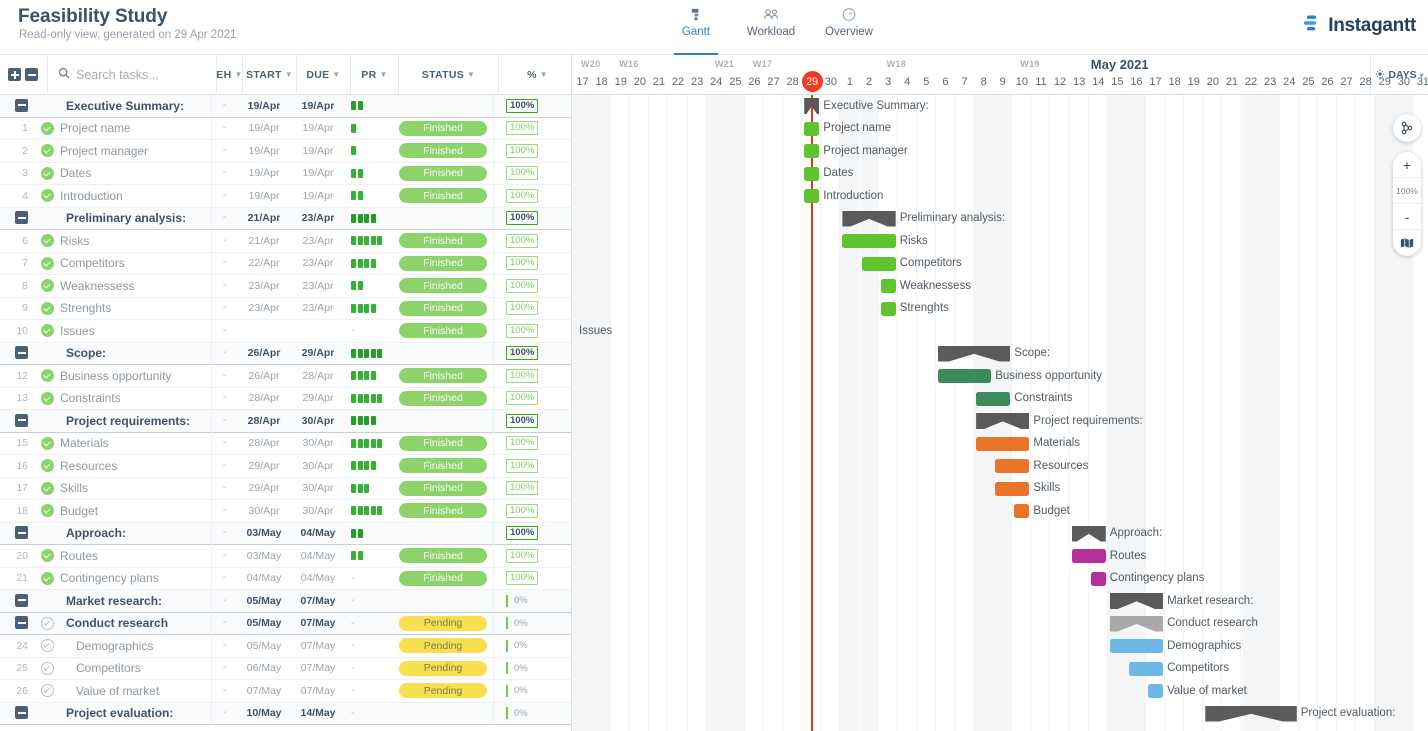 The image size is (1428, 731). I want to click on task-name: Demographics, so click(134, 646).